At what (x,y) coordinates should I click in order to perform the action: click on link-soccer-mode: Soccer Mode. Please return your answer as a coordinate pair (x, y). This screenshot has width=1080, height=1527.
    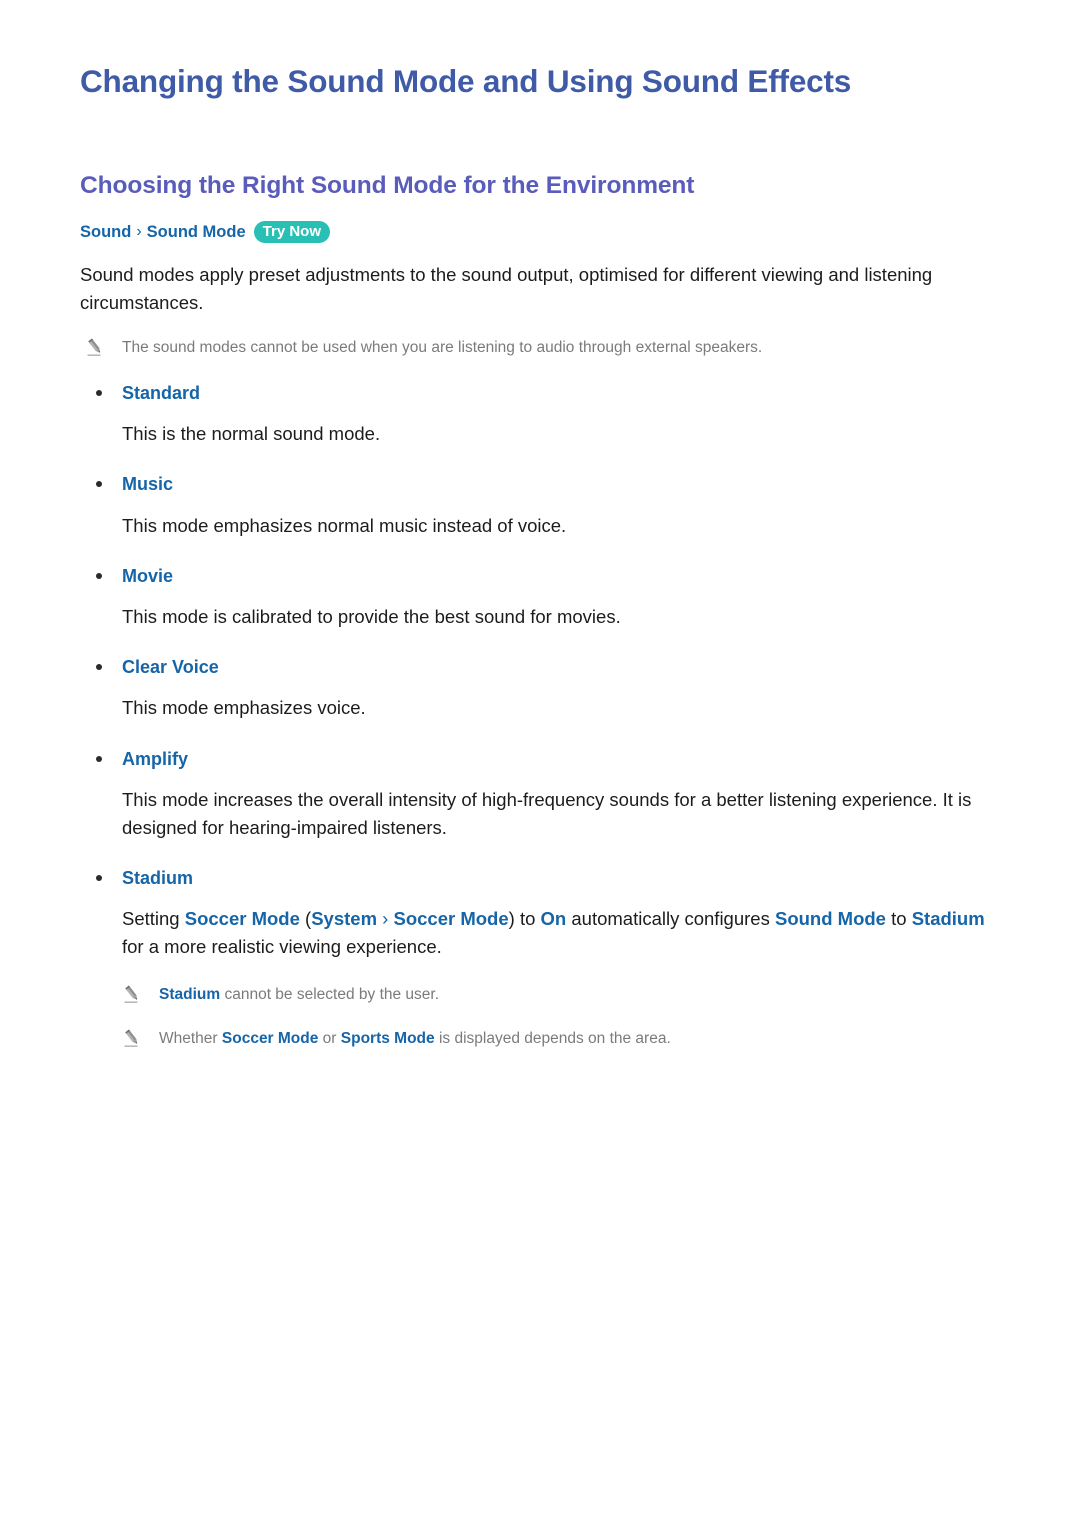
    Looking at the image, I should click on (242, 918).